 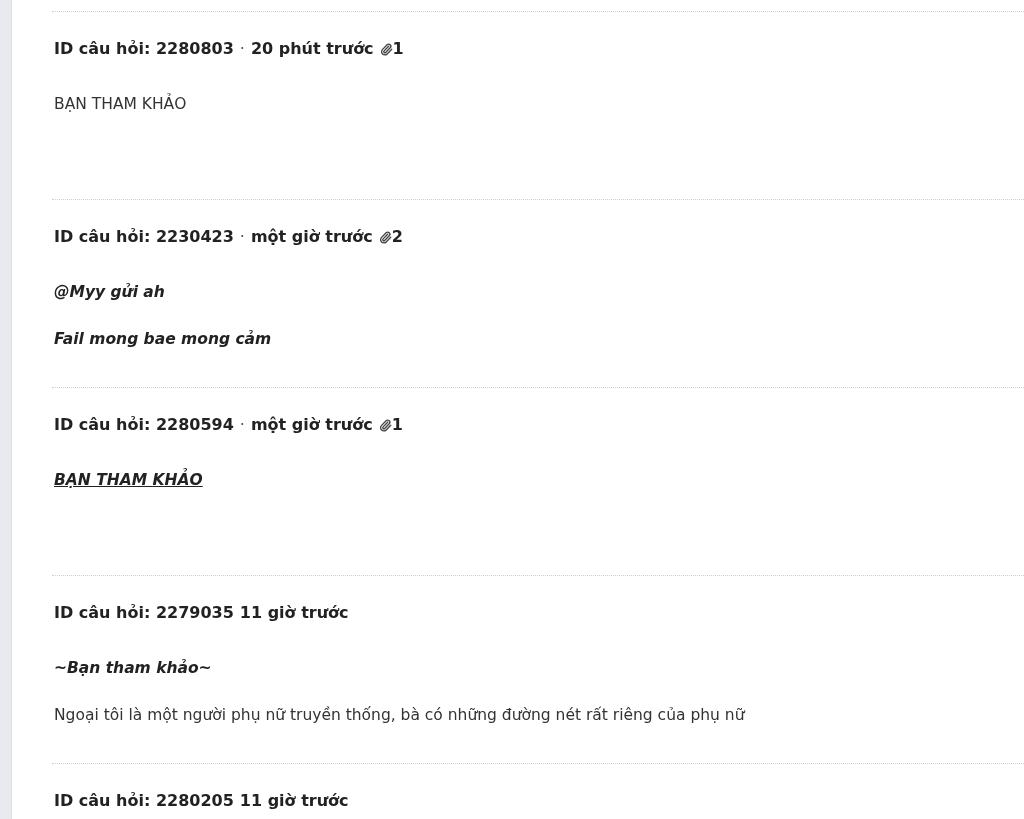 What do you see at coordinates (133, 668) in the screenshot?
I see `answer-text: ~Bạn tham khảo~` at bounding box center [133, 668].